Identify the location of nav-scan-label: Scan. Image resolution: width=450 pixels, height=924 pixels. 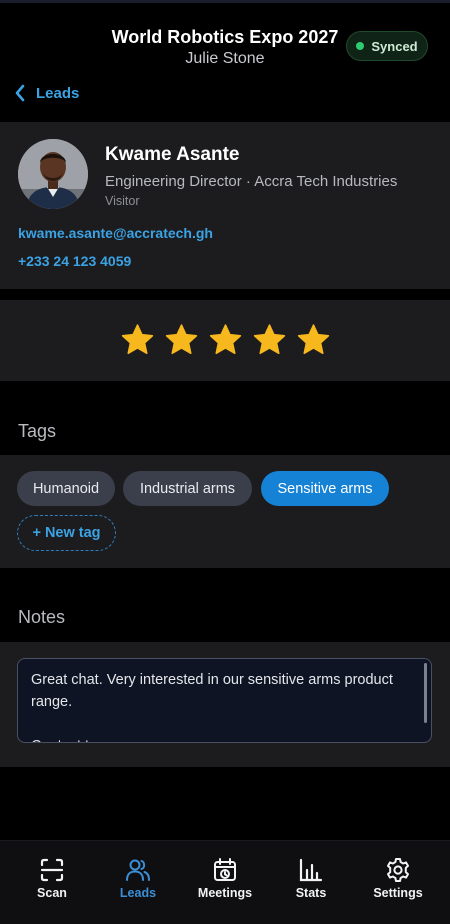
(52, 893).